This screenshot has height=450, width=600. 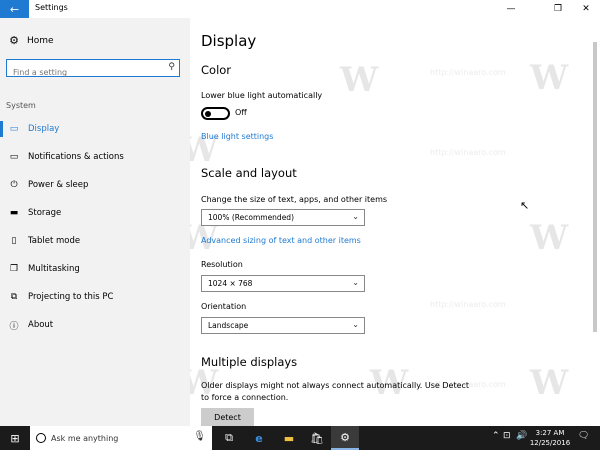 I want to click on network-icon: ⊡, so click(x=507, y=436).